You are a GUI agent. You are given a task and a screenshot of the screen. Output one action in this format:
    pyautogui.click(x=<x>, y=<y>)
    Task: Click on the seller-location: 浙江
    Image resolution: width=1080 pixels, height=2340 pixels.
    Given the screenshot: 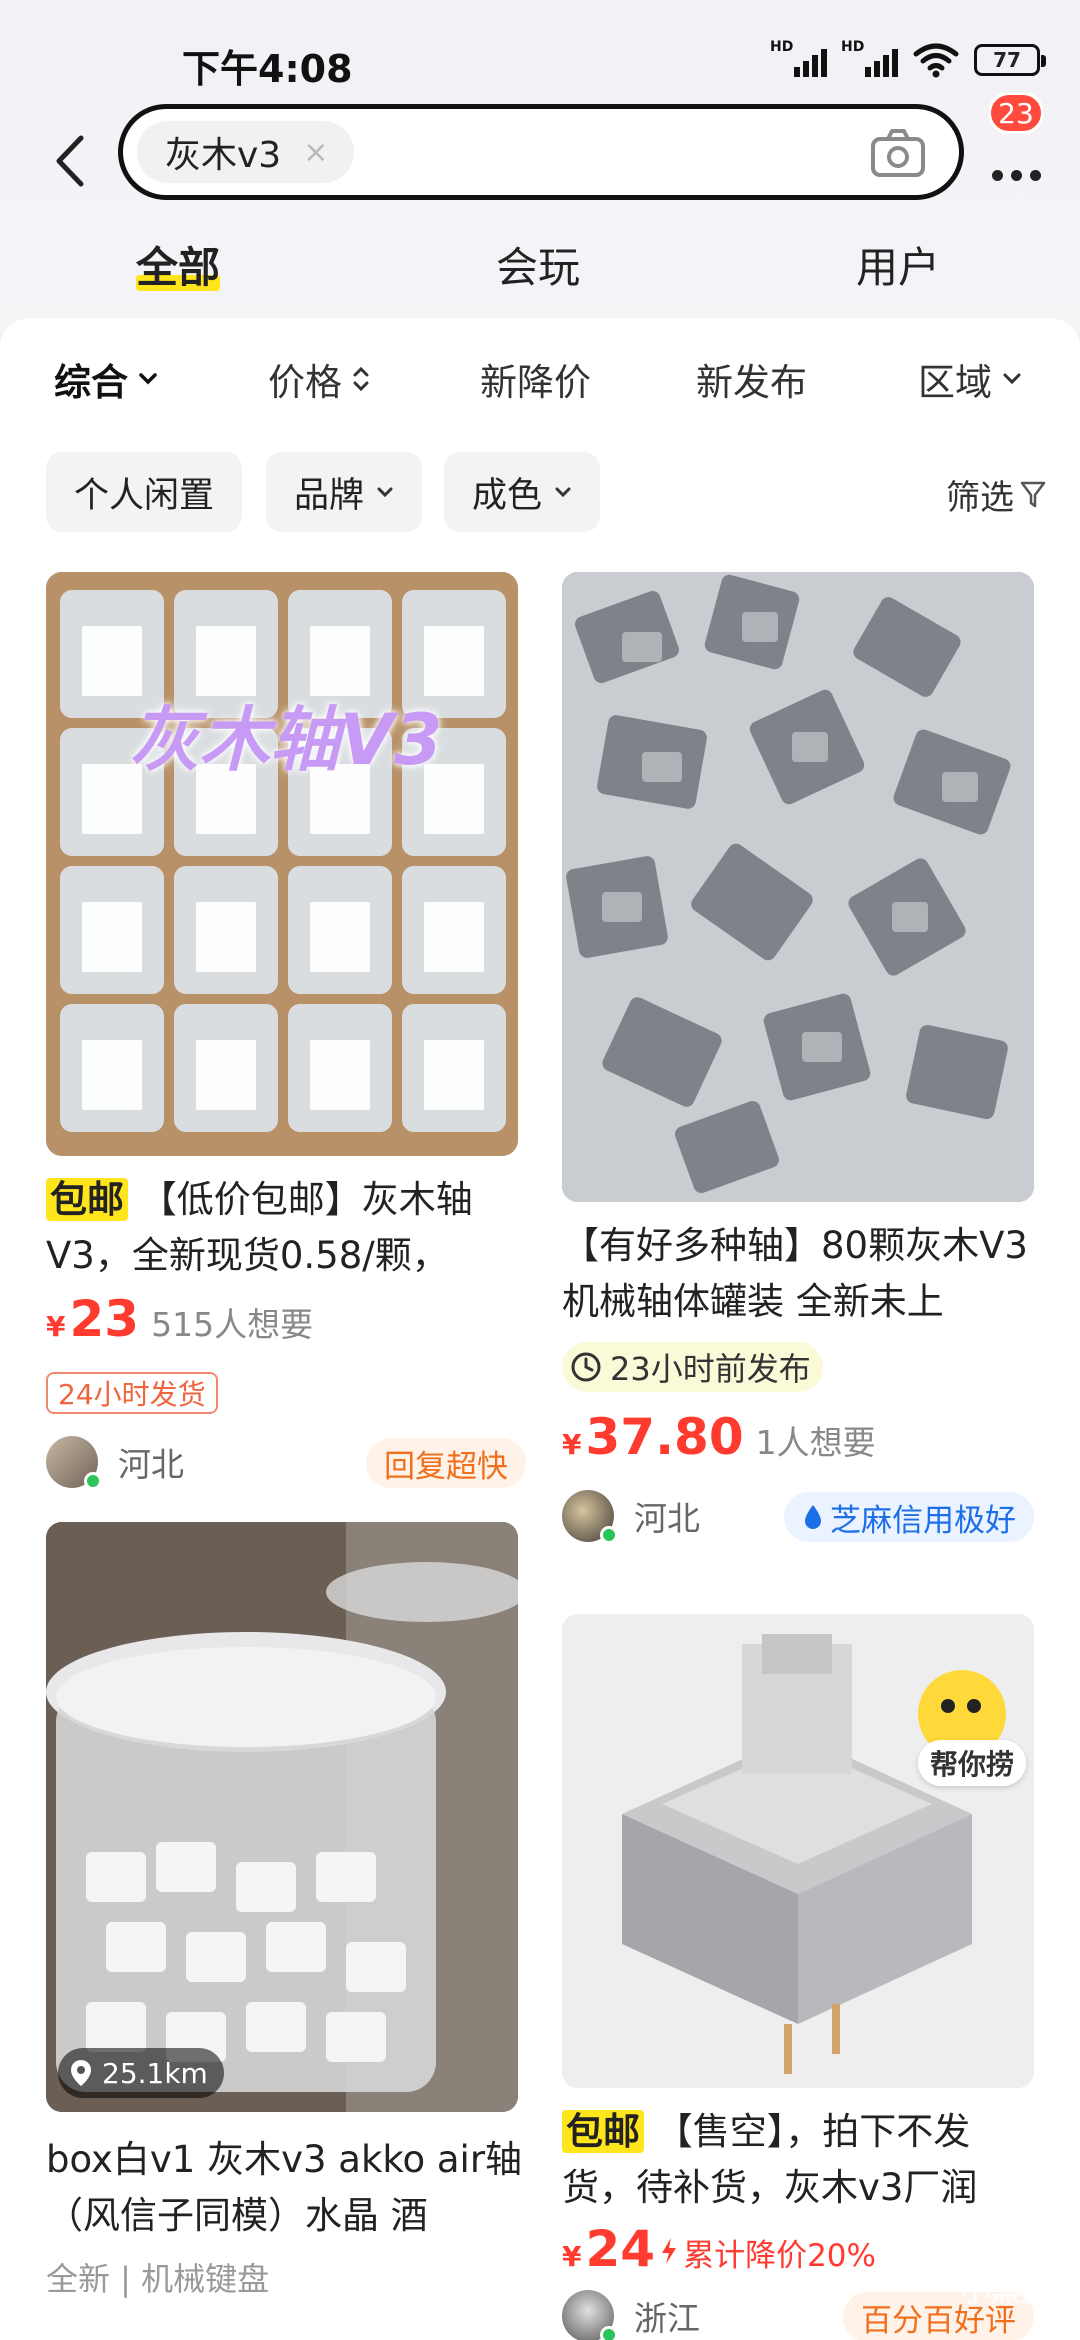 What is the action you would take?
    pyautogui.click(x=667, y=2318)
    